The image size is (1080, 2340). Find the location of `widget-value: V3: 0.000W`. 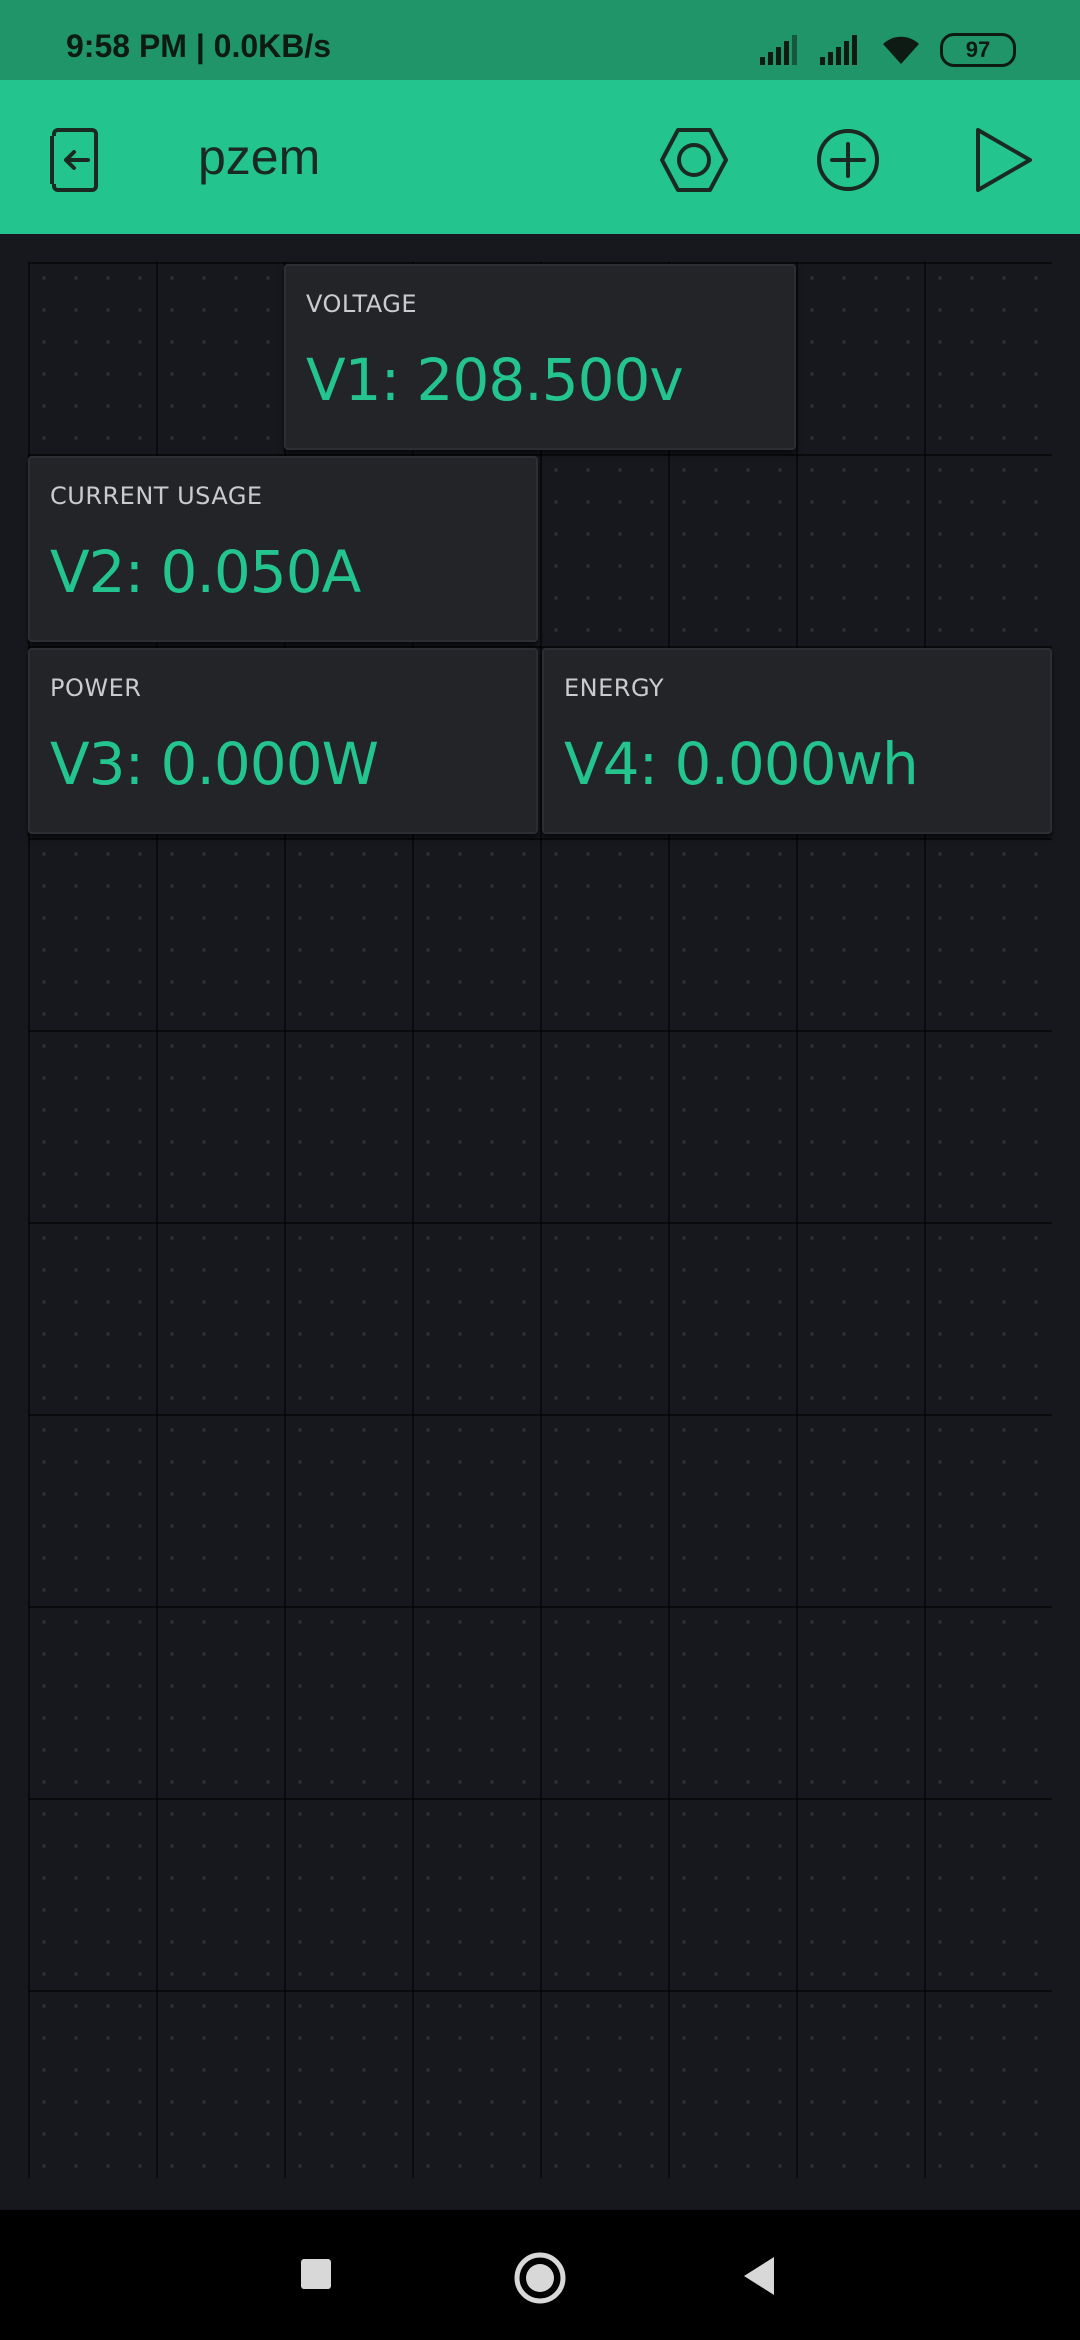

widget-value: V3: 0.000W is located at coordinates (214, 764).